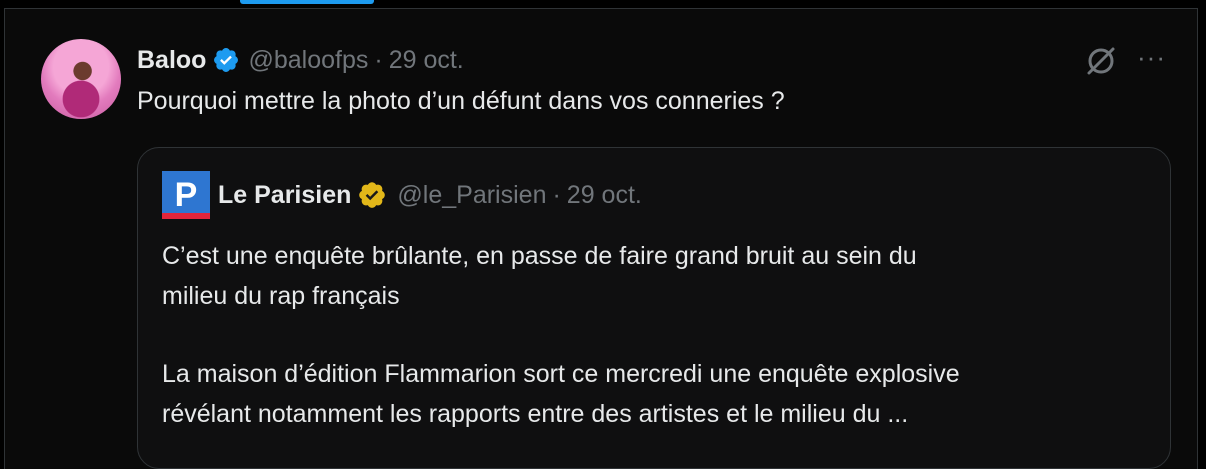 Image resolution: width=1206 pixels, height=469 pixels. Describe the element at coordinates (1101, 61) in the screenshot. I see `grok-icon` at that location.